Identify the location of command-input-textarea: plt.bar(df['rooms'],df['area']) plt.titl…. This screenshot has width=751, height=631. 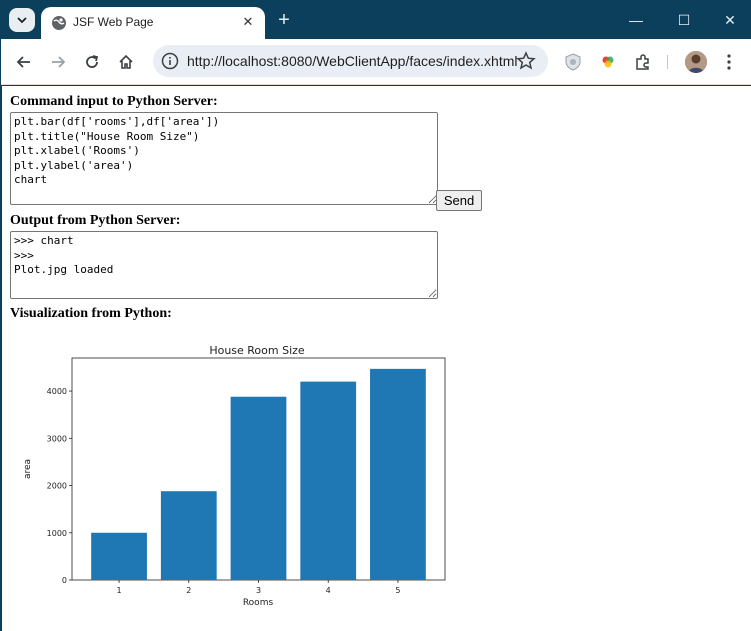
(224, 158).